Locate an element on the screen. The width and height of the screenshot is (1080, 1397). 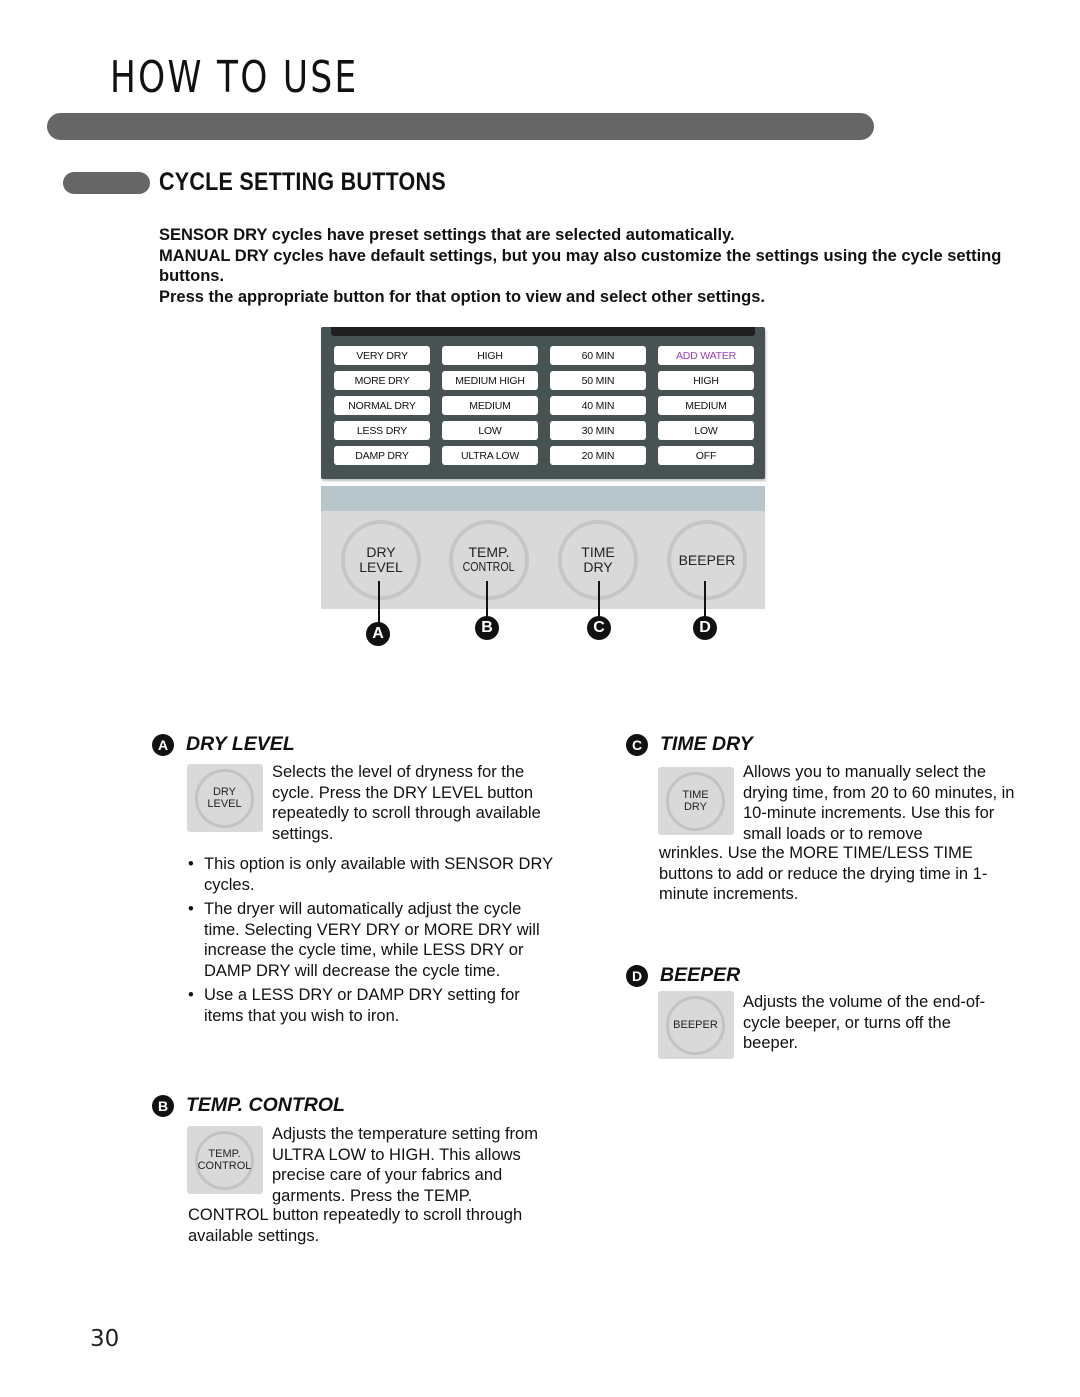
title-divider-bar is located at coordinates (460, 126).